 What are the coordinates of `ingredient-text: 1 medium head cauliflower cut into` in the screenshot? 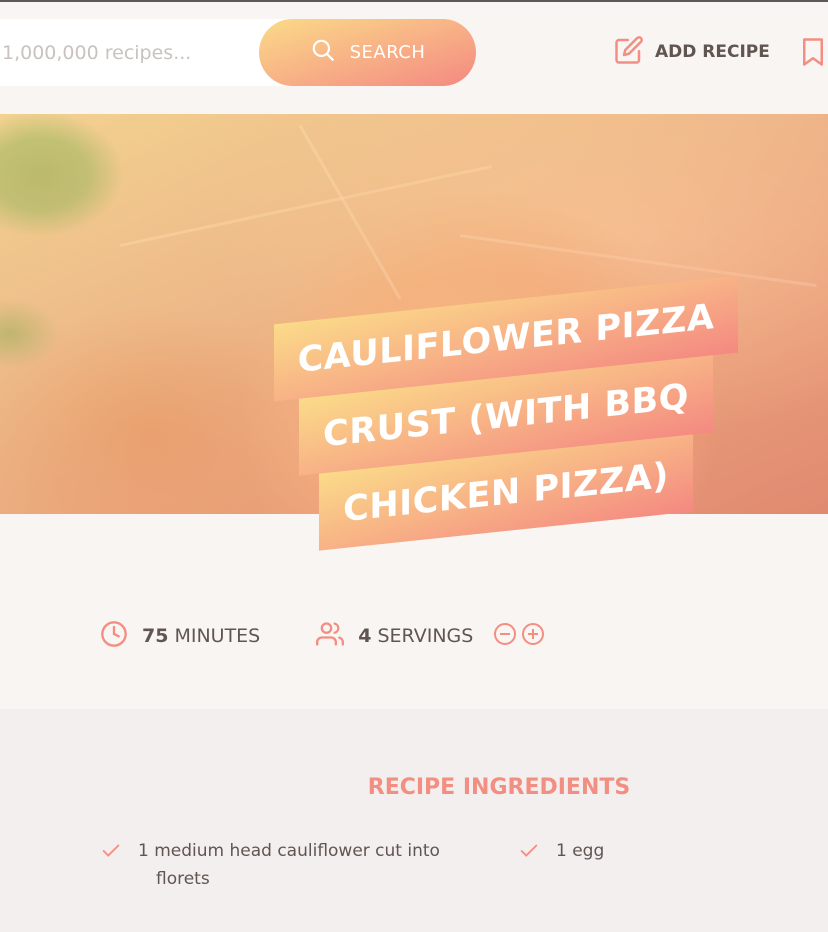 It's located at (289, 851).